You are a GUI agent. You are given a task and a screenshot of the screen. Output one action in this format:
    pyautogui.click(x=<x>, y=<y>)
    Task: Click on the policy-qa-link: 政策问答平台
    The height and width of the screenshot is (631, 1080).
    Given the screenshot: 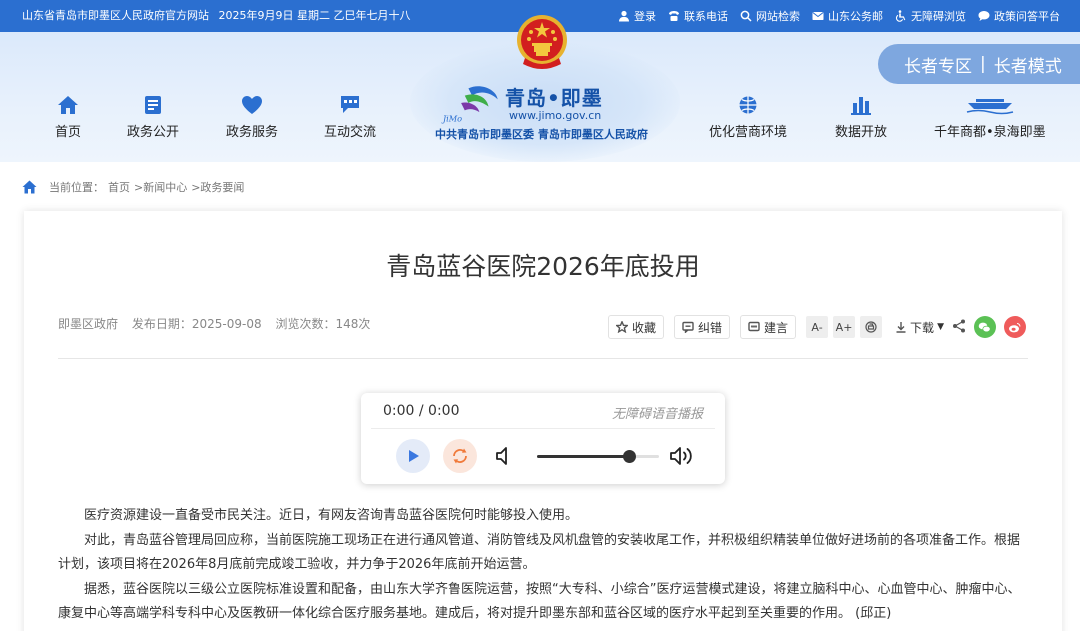 What is the action you would take?
    pyautogui.click(x=1019, y=16)
    